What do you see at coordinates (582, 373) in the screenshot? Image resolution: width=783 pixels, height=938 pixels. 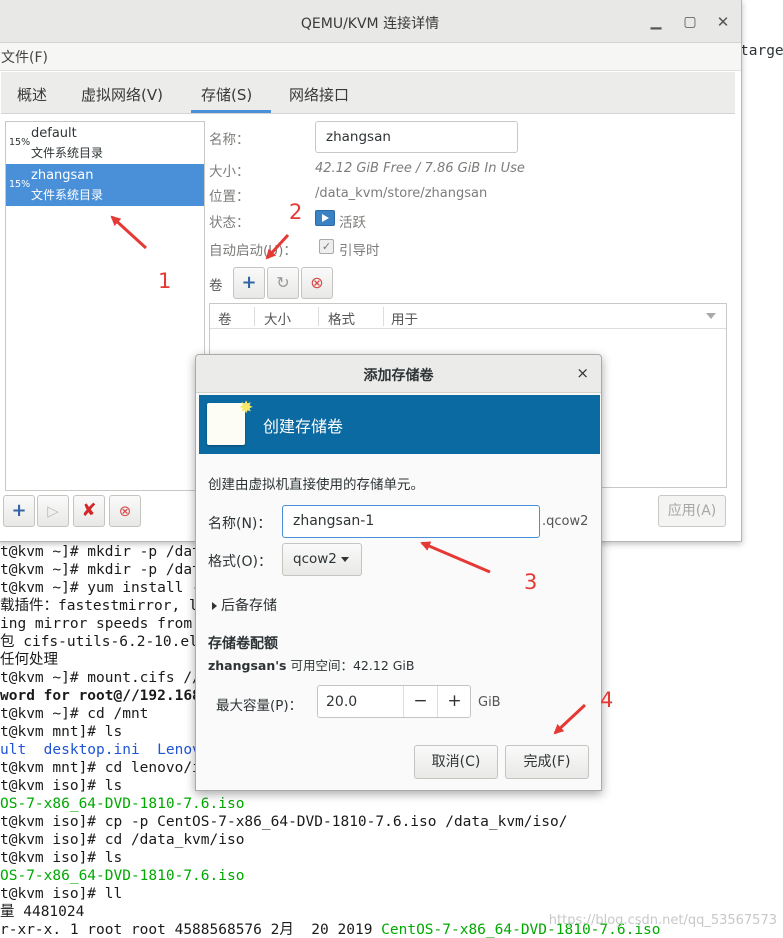 I see `dialog-close-button: ×` at bounding box center [582, 373].